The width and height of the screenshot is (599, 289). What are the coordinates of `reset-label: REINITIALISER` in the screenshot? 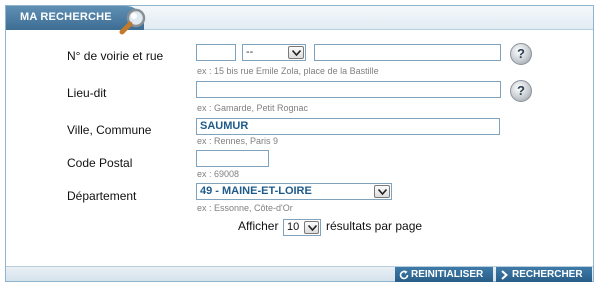 It's located at (447, 274).